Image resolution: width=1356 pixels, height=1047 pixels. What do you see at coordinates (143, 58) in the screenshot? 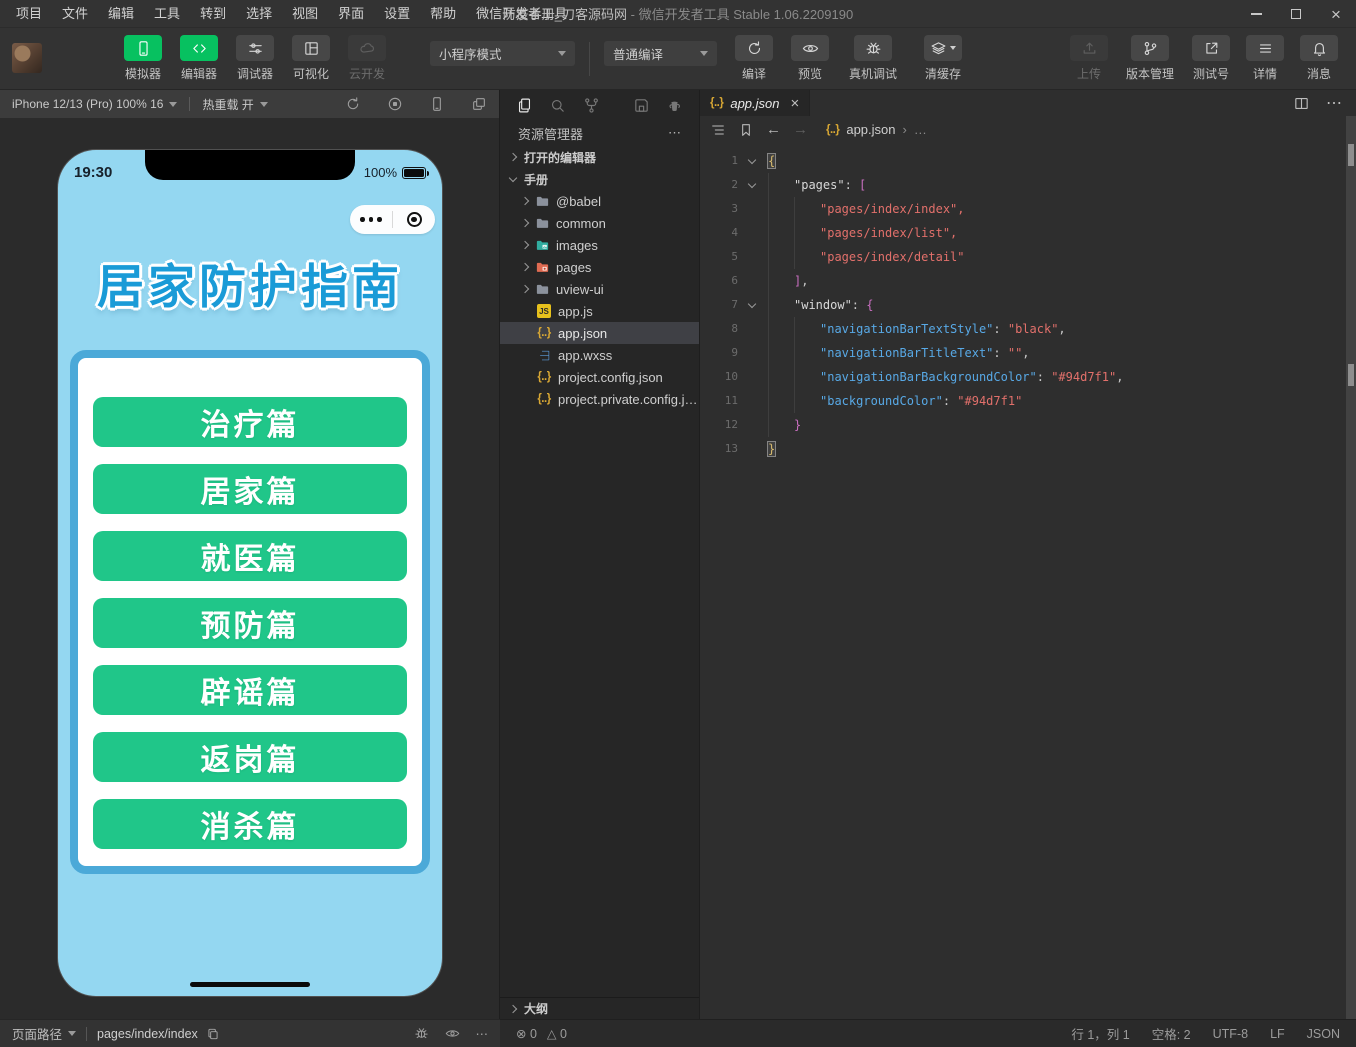
I see `phone-mode-button: 模拟器` at bounding box center [143, 58].